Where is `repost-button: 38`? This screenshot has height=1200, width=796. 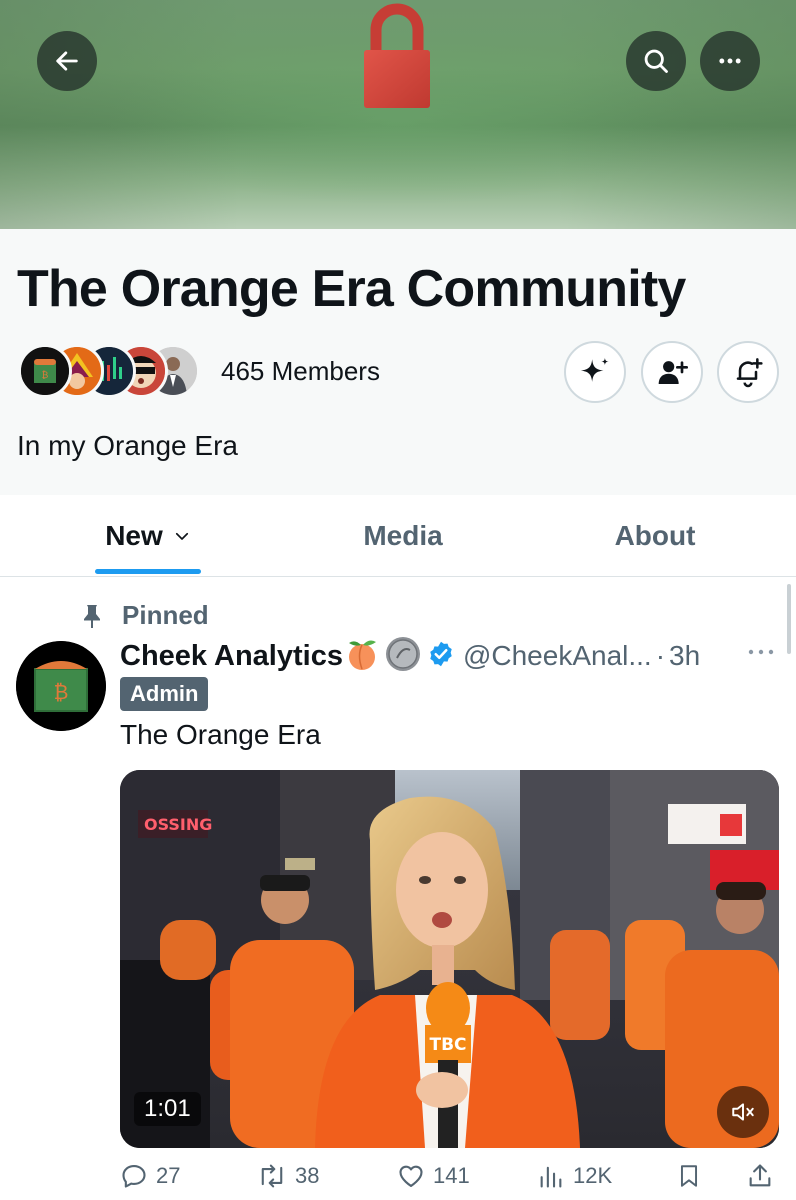 repost-button: 38 is located at coordinates (288, 1176).